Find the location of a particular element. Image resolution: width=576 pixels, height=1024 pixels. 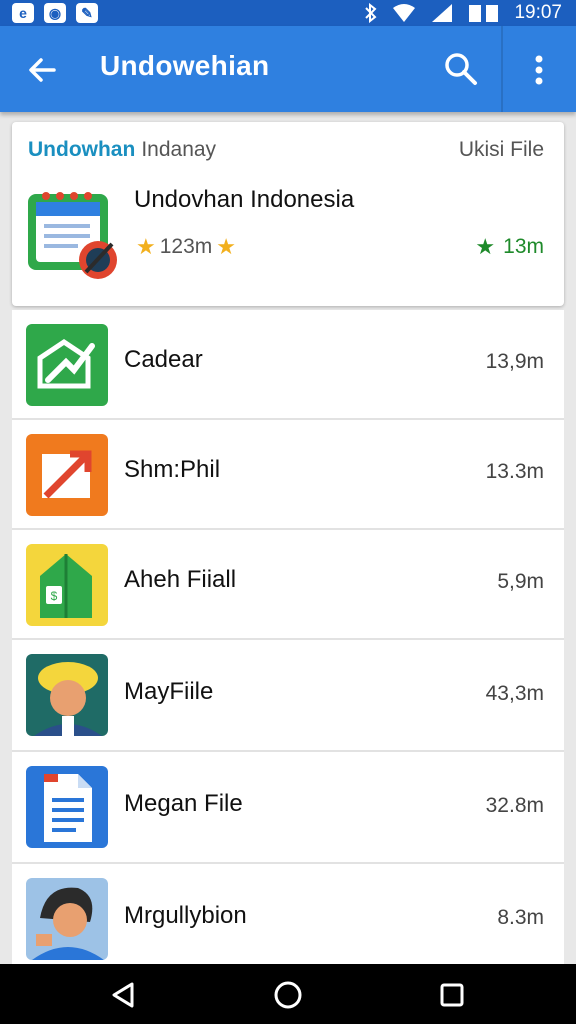

app-notification-icon-2: ◉ is located at coordinates (55, 13).